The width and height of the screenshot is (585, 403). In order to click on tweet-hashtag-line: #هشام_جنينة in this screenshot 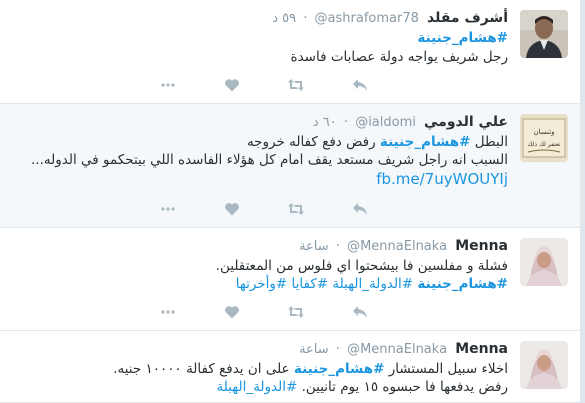, I will do `click(462, 38)`.